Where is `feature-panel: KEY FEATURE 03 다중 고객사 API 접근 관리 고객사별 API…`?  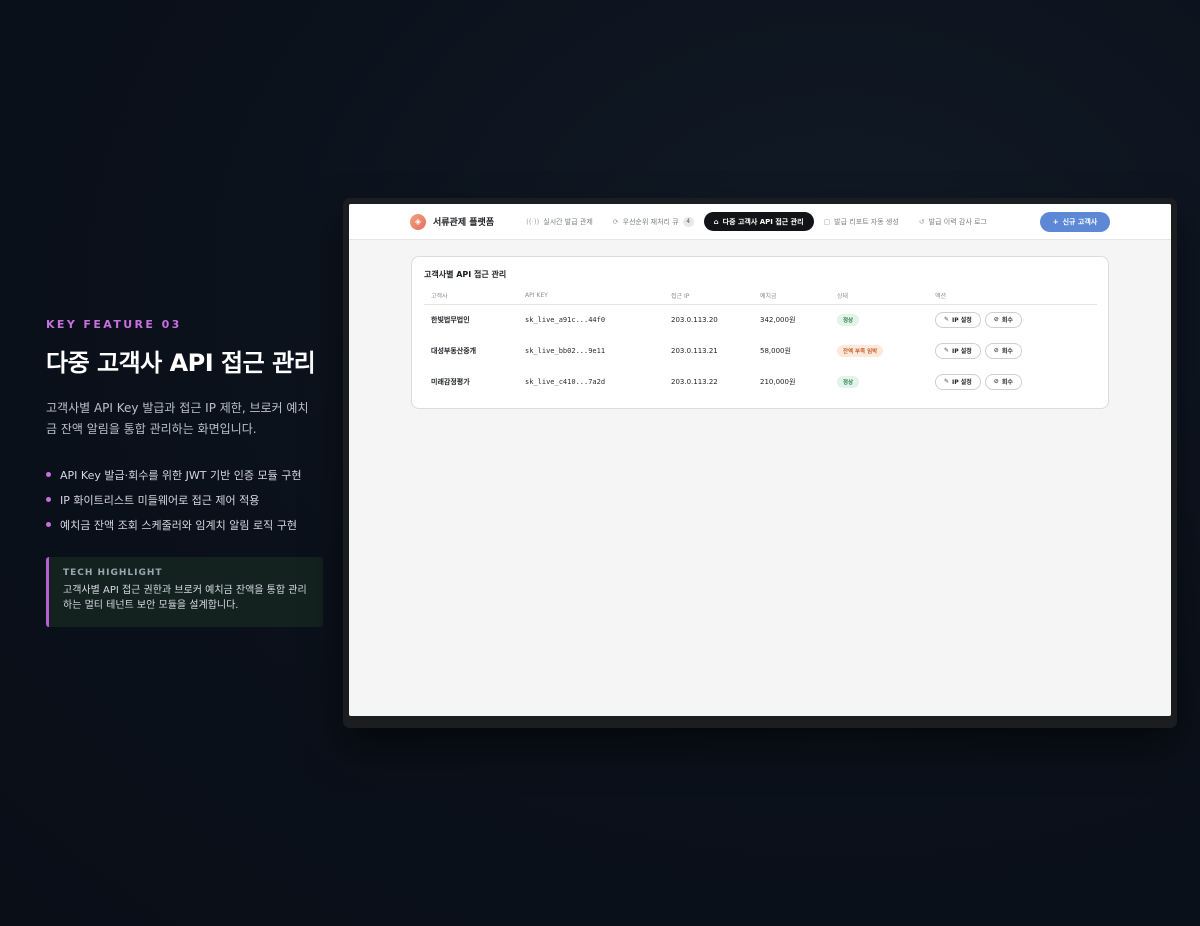 feature-panel: KEY FEATURE 03 다중 고객사 API 접근 관리 고객사별 API… is located at coordinates (186, 472).